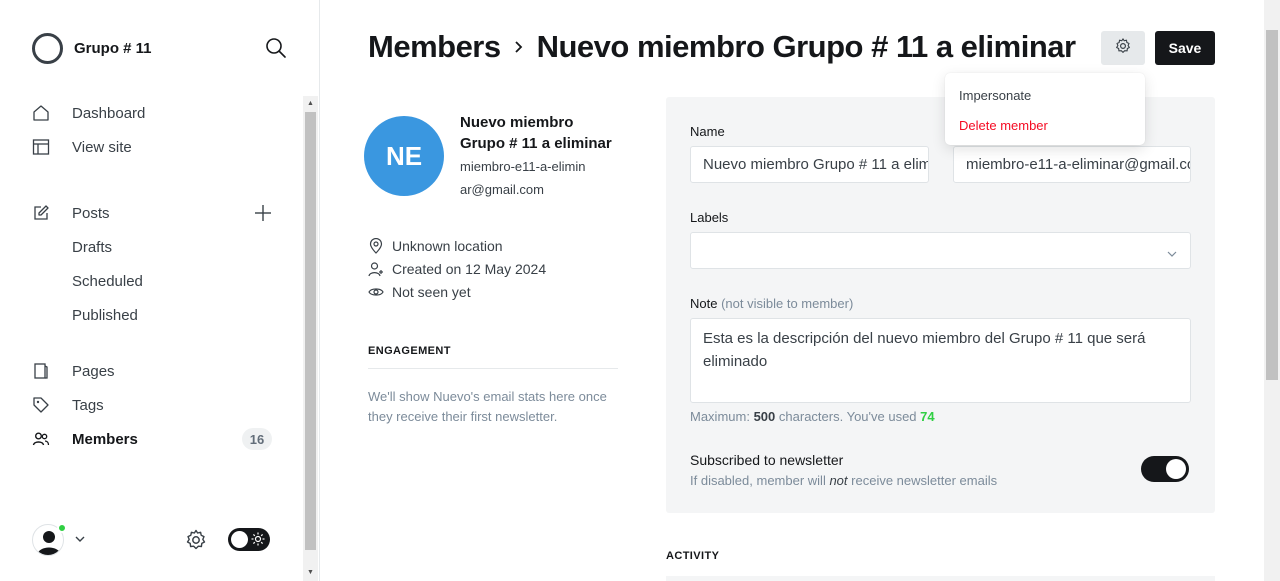 This screenshot has width=1280, height=581. I want to click on member-name: Nuevo miembro Grupo # 11 a eliminar, so click(536, 133).